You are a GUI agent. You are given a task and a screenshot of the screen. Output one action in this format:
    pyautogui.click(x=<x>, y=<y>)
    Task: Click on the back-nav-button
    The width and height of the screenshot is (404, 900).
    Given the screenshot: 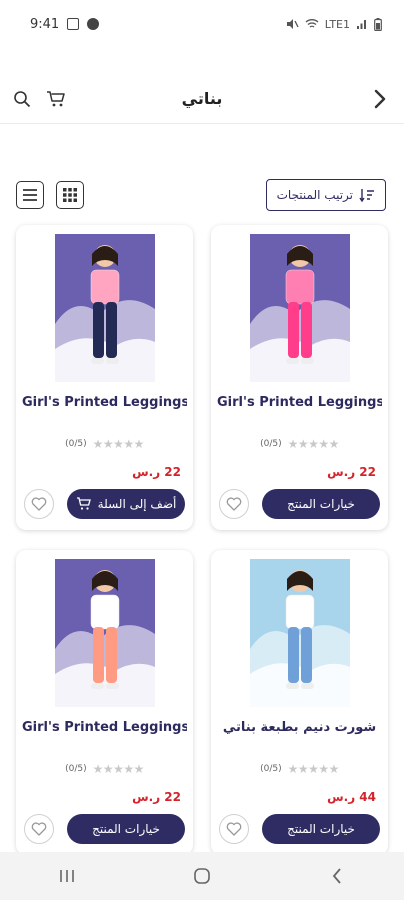 What is the action you would take?
    pyautogui.click(x=337, y=876)
    